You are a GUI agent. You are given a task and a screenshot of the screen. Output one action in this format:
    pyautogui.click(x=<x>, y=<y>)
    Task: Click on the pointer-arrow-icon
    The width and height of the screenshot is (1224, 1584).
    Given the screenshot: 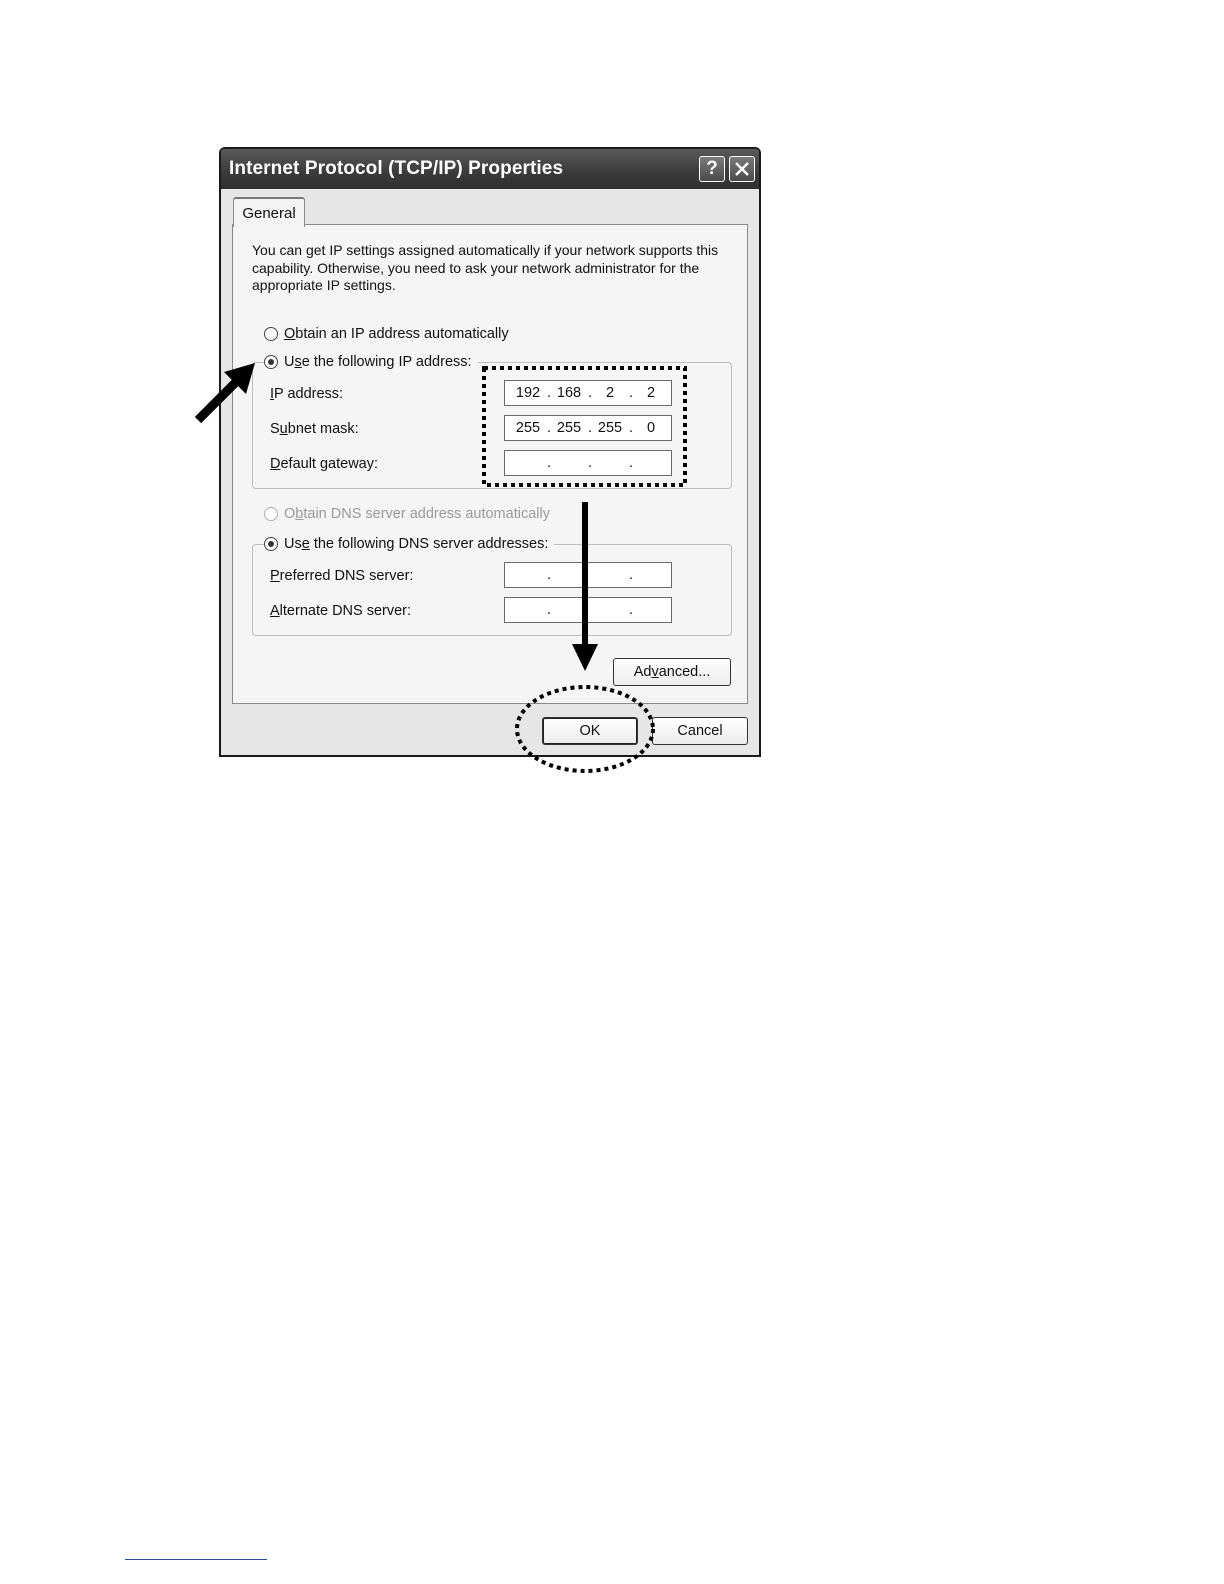 What is the action you would take?
    pyautogui.click(x=224, y=393)
    